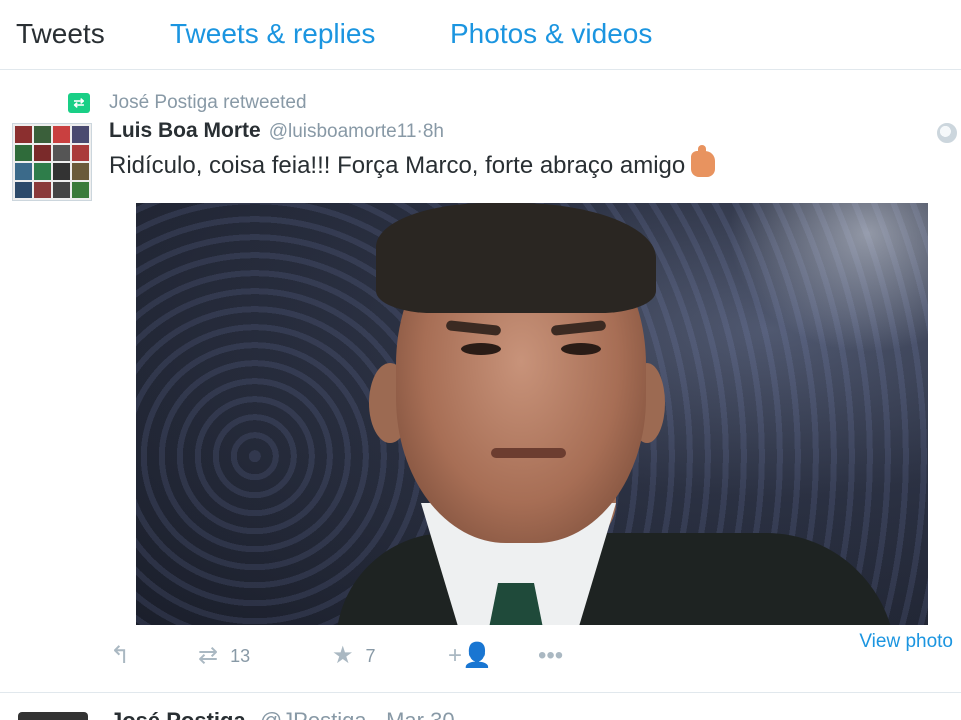 The width and height of the screenshot is (961, 720). I want to click on photo-jacket, so click(616, 579).